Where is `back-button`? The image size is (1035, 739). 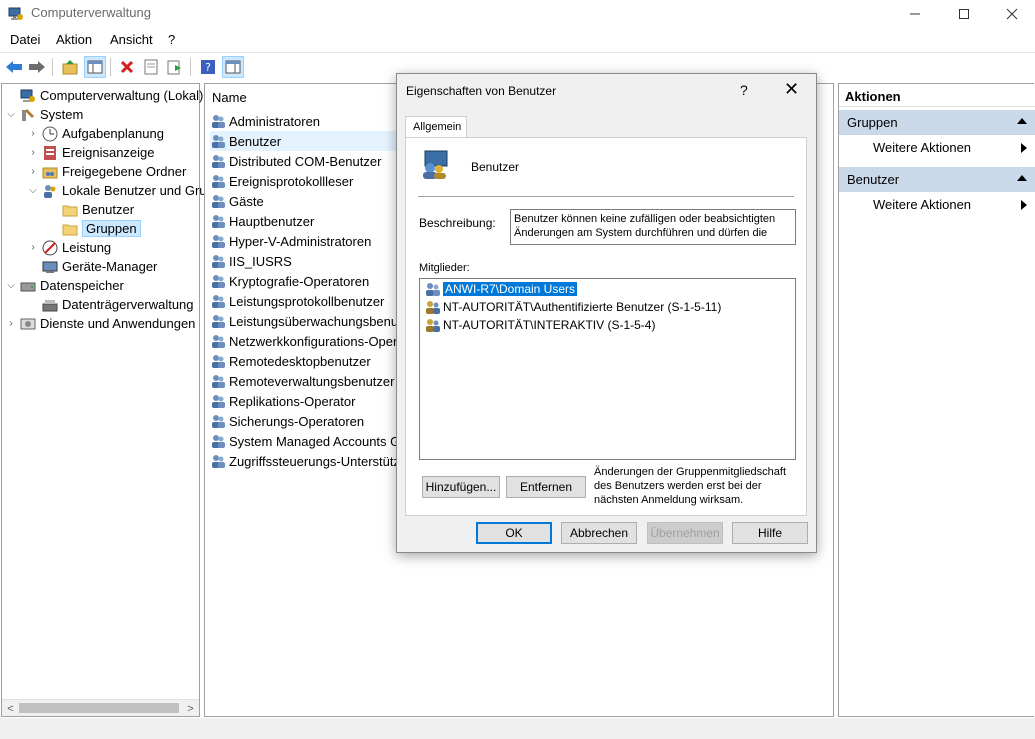 back-button is located at coordinates (14, 67).